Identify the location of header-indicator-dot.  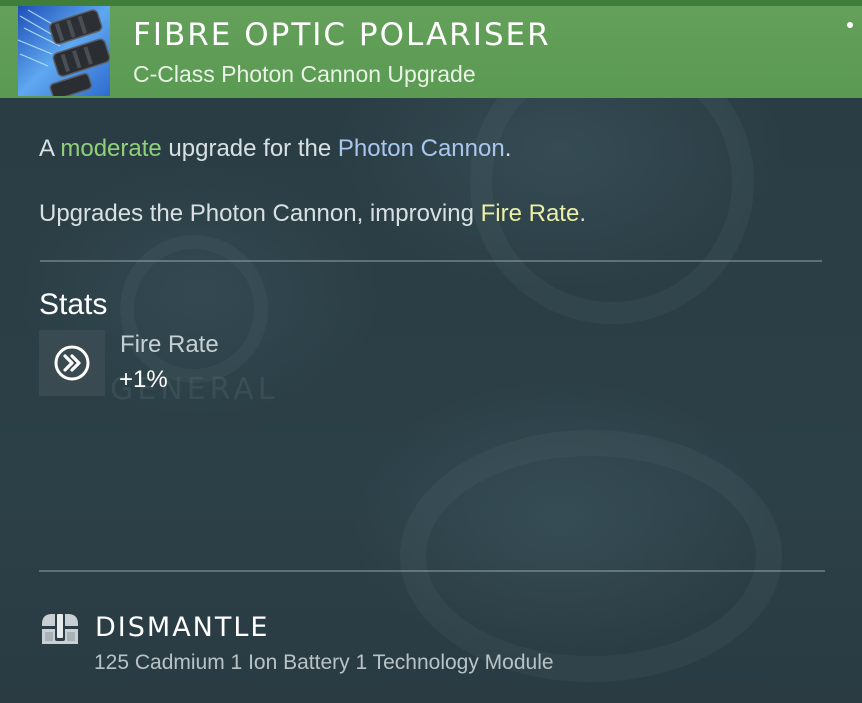
(850, 25).